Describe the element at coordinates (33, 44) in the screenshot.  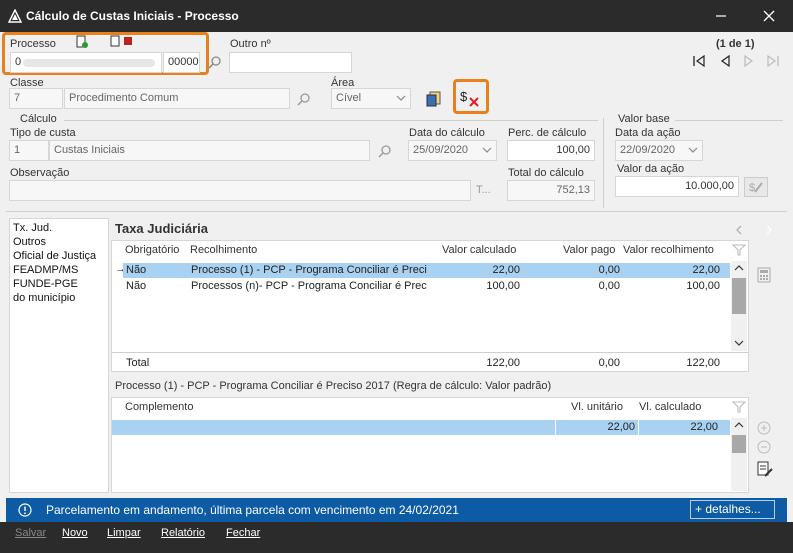
I see `processo-label: Processo` at that location.